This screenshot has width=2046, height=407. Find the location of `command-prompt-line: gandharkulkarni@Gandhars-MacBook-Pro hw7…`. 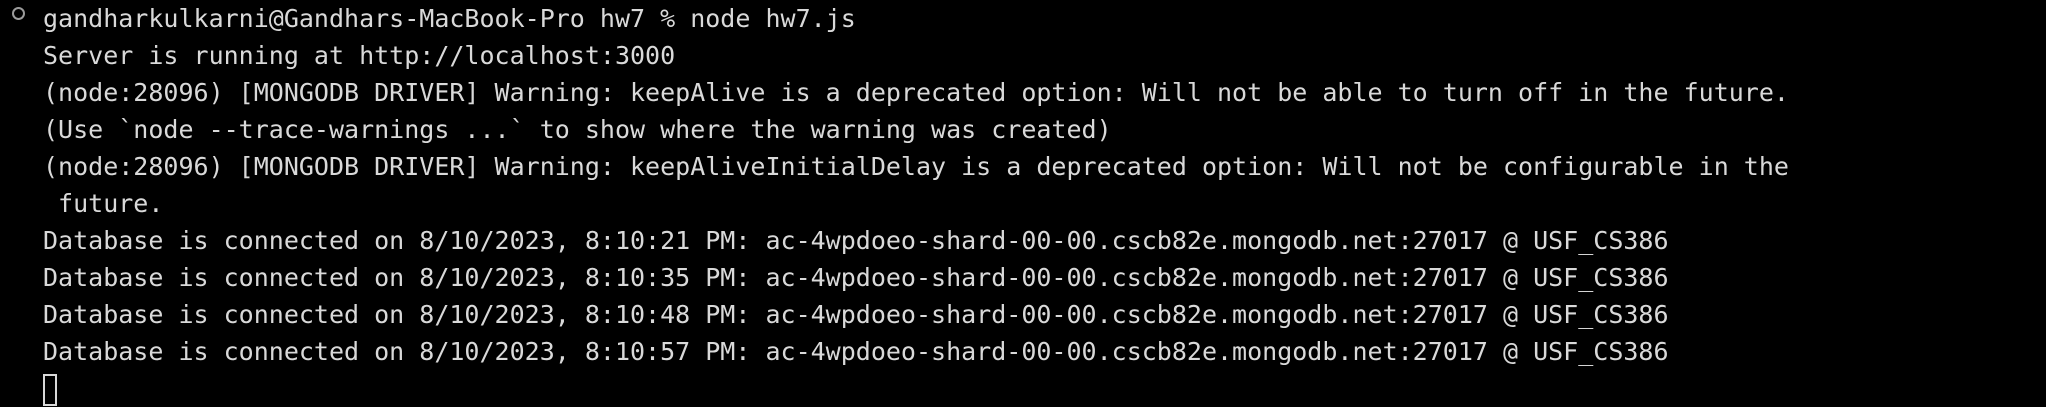

command-prompt-line: gandharkulkarni@Gandhars-MacBook-Pro hw7… is located at coordinates (449, 18).